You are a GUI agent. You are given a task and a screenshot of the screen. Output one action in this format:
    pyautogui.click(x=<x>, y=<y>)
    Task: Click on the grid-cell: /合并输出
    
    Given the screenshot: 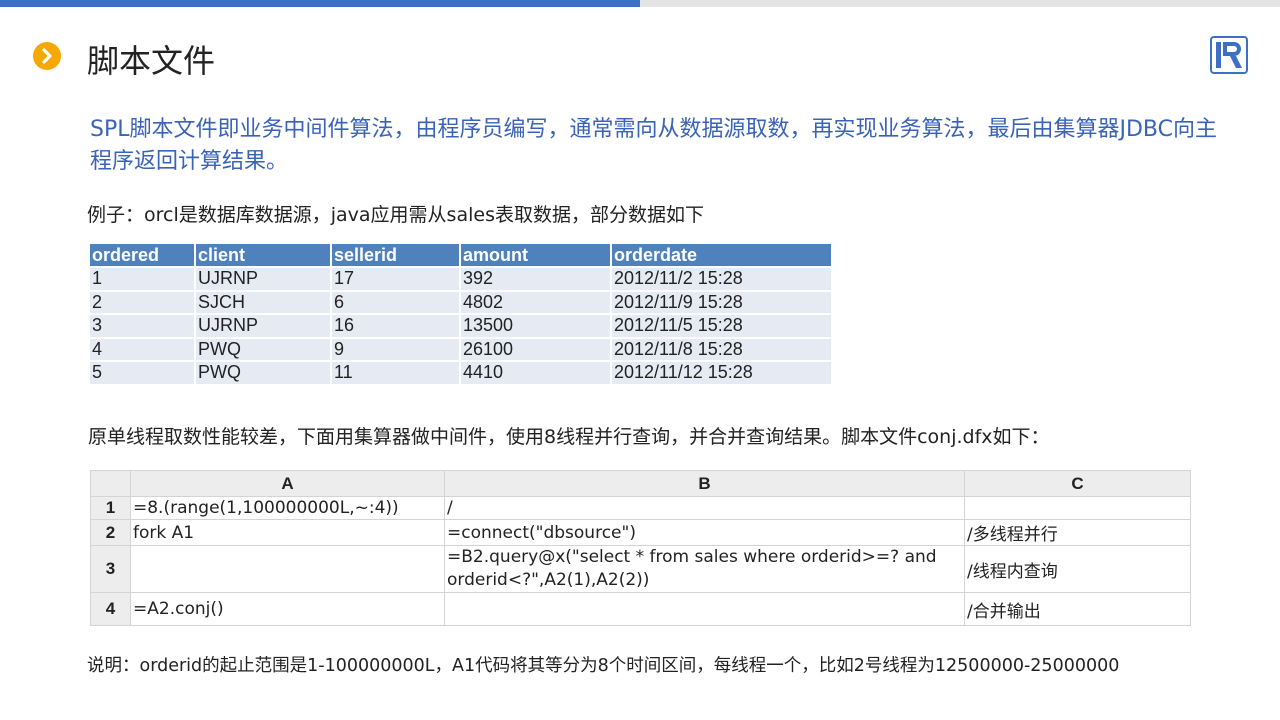 What is the action you would take?
    pyautogui.click(x=1077, y=609)
    